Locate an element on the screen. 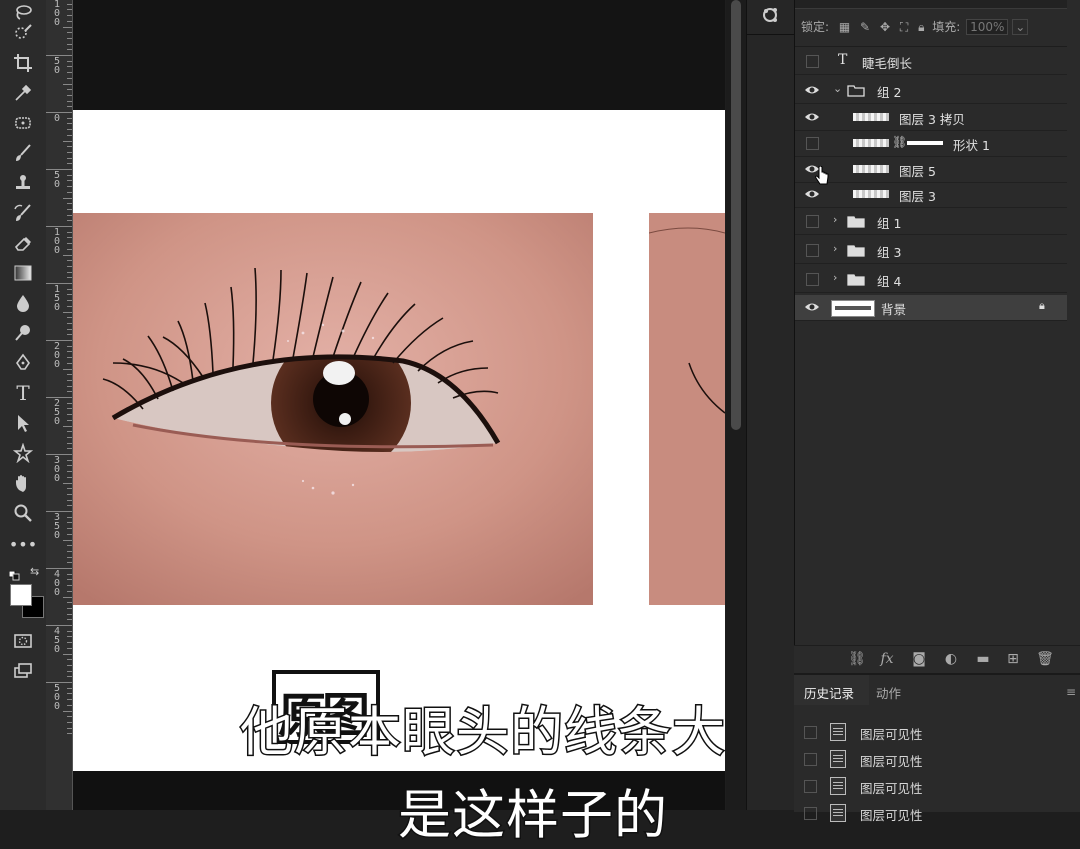 The image size is (1080, 849). folder-icon is located at coordinates (856, 91).